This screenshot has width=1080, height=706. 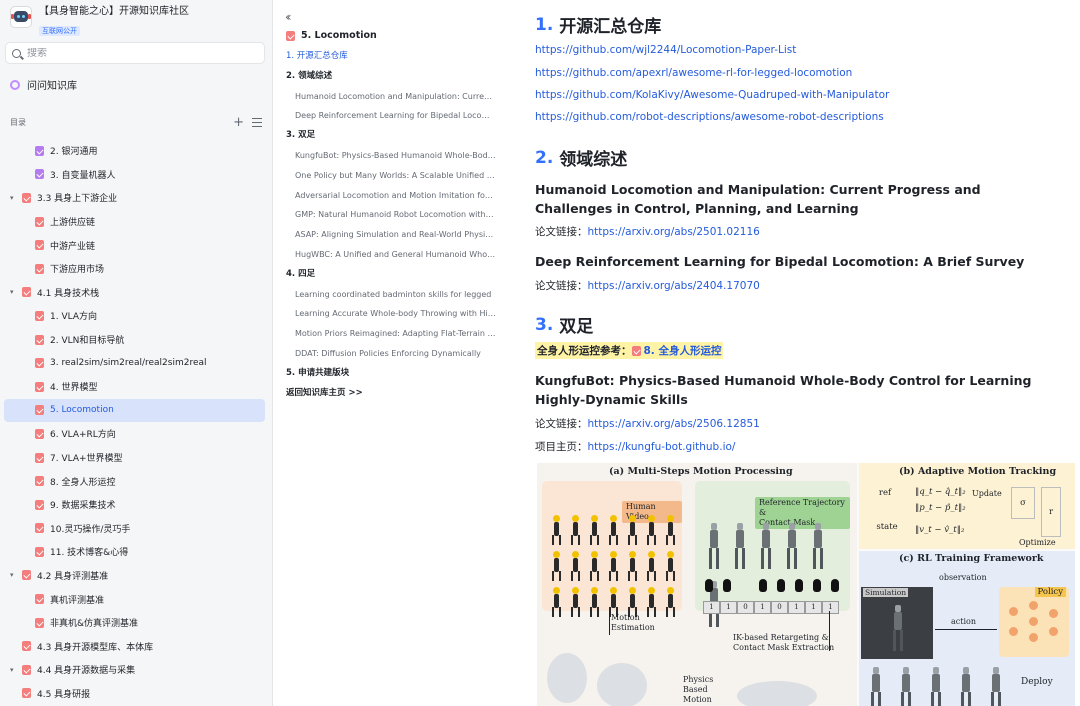 What do you see at coordinates (136, 245) in the screenshot?
I see `tree-item: 中游产业链` at bounding box center [136, 245].